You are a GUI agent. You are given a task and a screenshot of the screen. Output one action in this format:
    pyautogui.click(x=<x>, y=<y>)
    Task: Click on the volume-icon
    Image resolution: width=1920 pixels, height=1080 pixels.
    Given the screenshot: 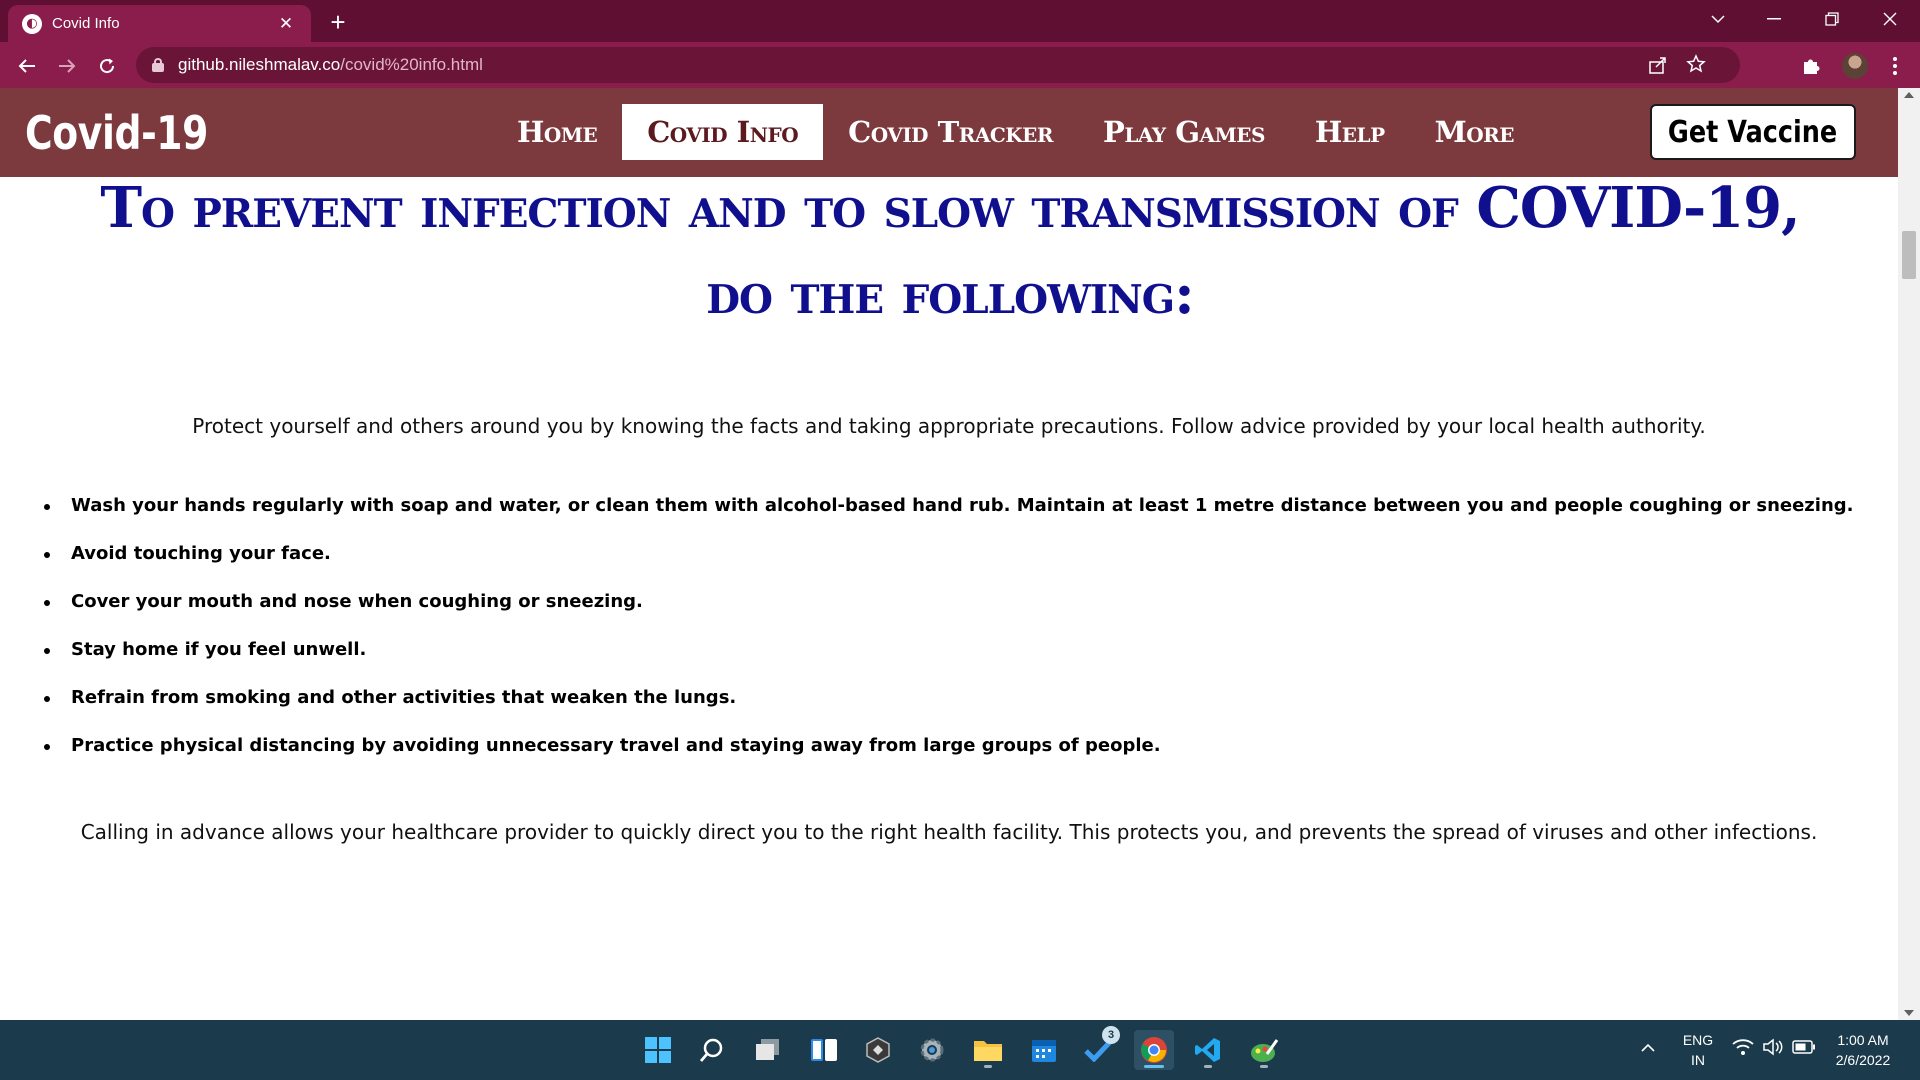 What is the action you would take?
    pyautogui.click(x=1773, y=1049)
    